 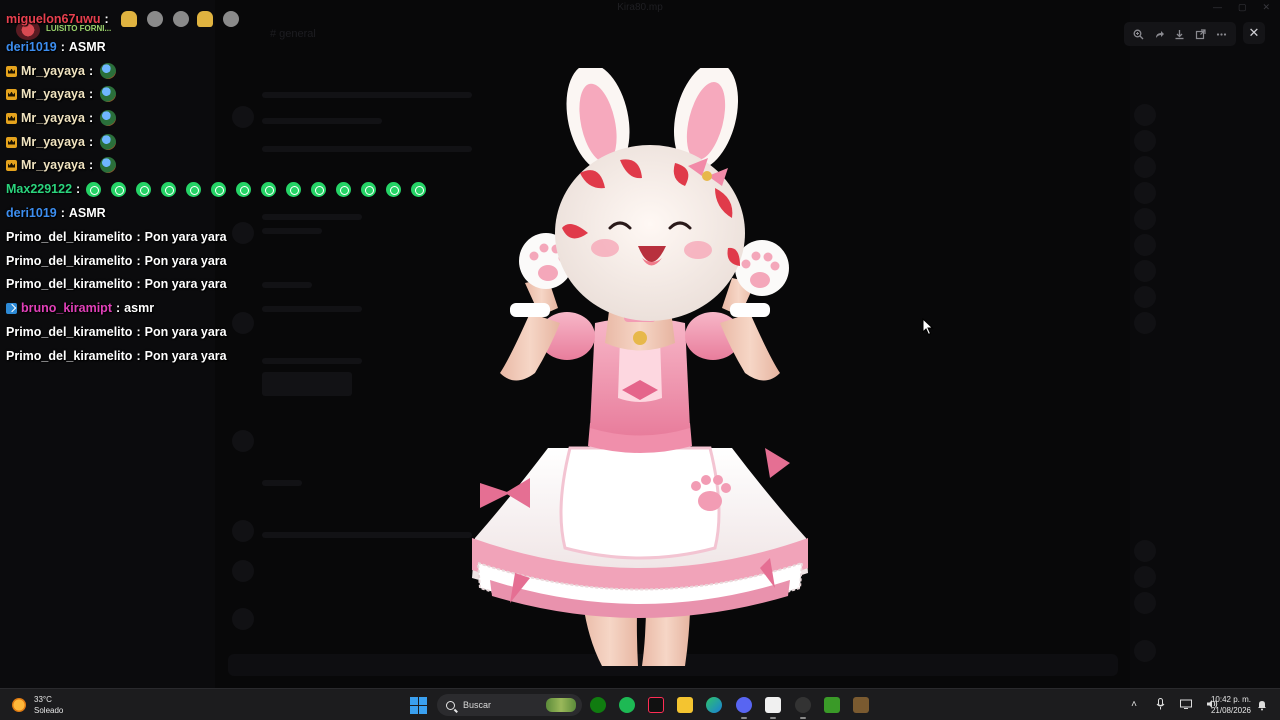 I want to click on hands-emote-icon, so click(x=128, y=19).